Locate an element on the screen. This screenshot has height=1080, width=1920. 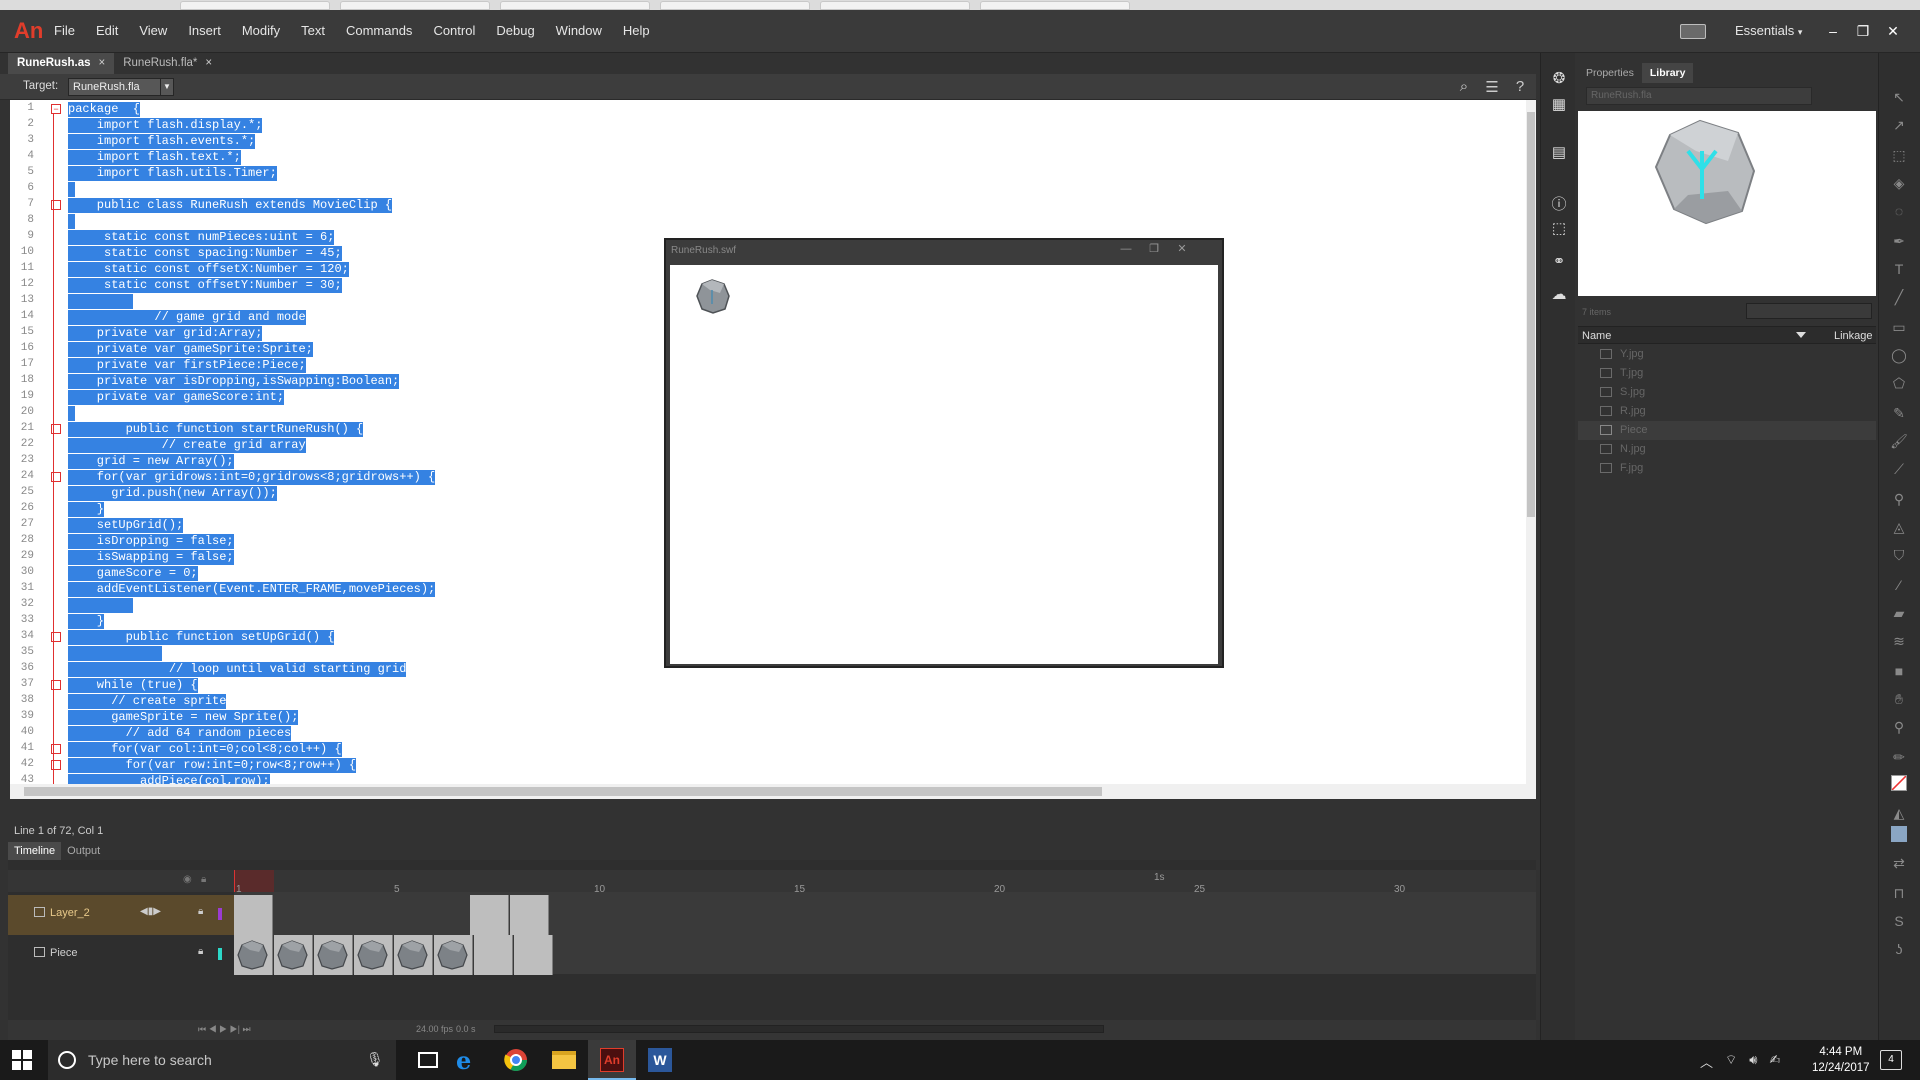
library-item: F.jpg is located at coordinates (1727, 468).